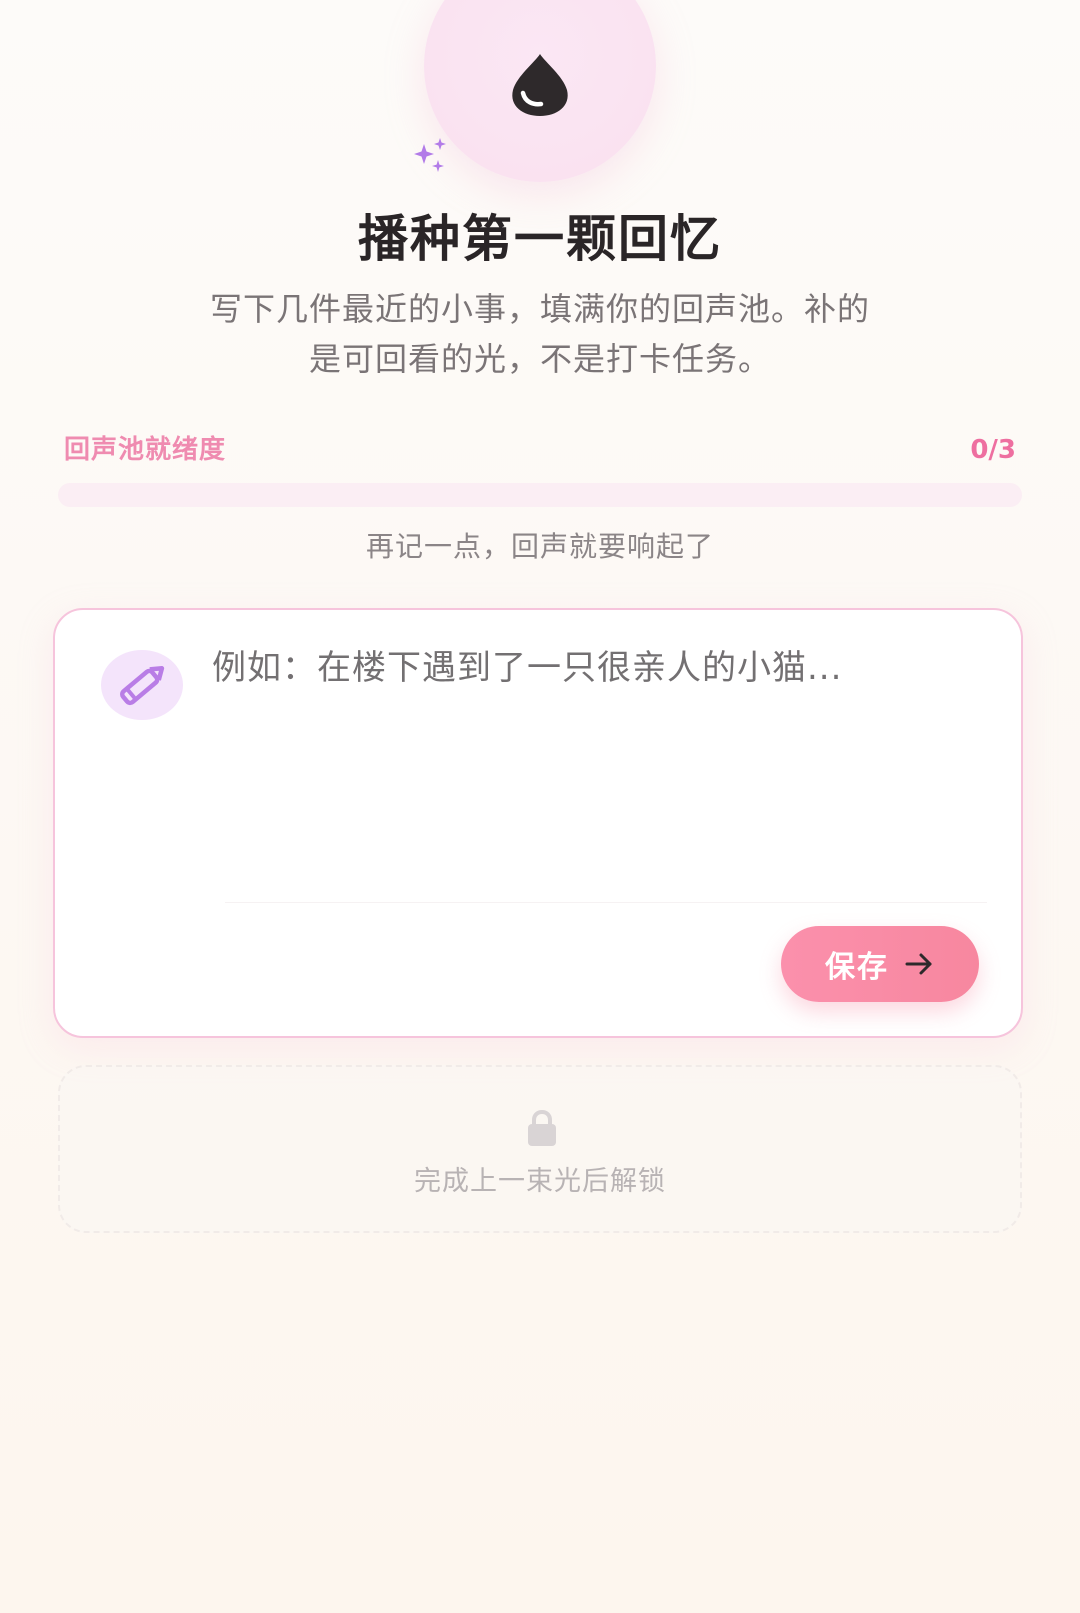 The width and height of the screenshot is (1080, 1613). Describe the element at coordinates (539, 309) in the screenshot. I see `subtitle-line-1: 写下几件最近的小事，填满你的回声池。补的` at that location.